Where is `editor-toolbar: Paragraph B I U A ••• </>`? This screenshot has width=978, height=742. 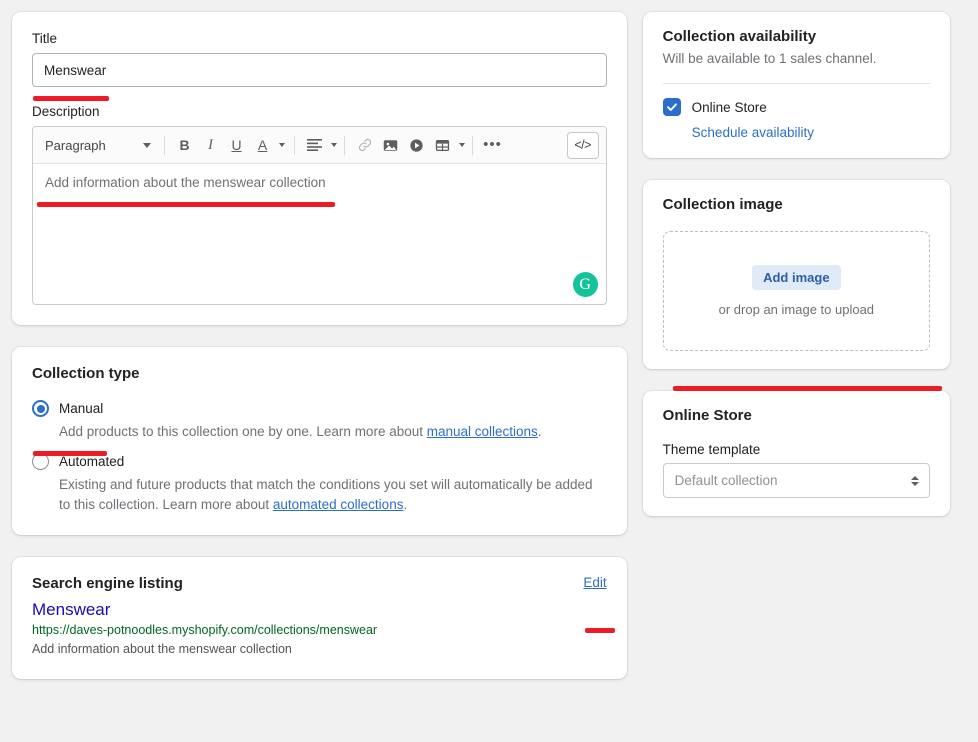 editor-toolbar: Paragraph B I U A ••• </> is located at coordinates (319, 145).